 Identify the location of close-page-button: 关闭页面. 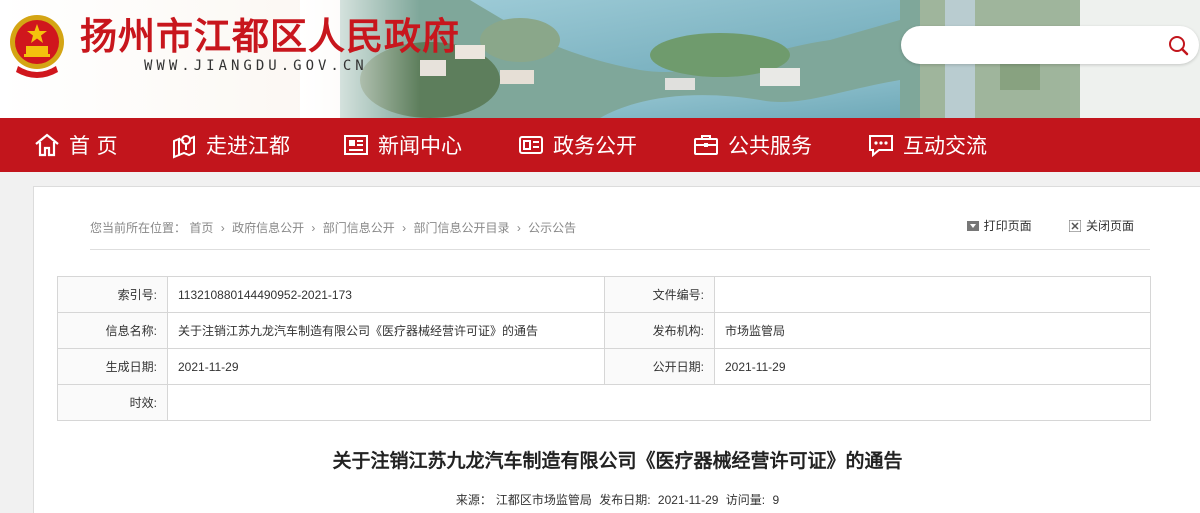
(1101, 225).